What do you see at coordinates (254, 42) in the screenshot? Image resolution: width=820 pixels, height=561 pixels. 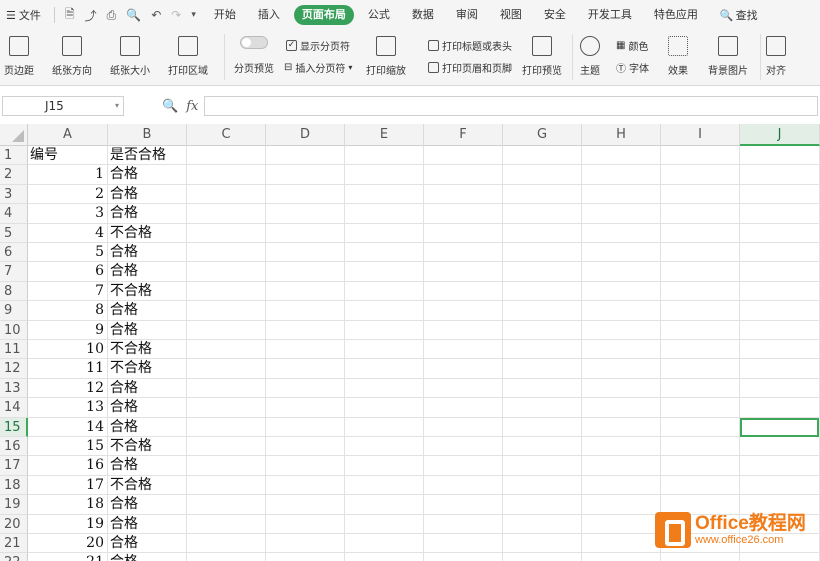 I see `page-break-toggle` at bounding box center [254, 42].